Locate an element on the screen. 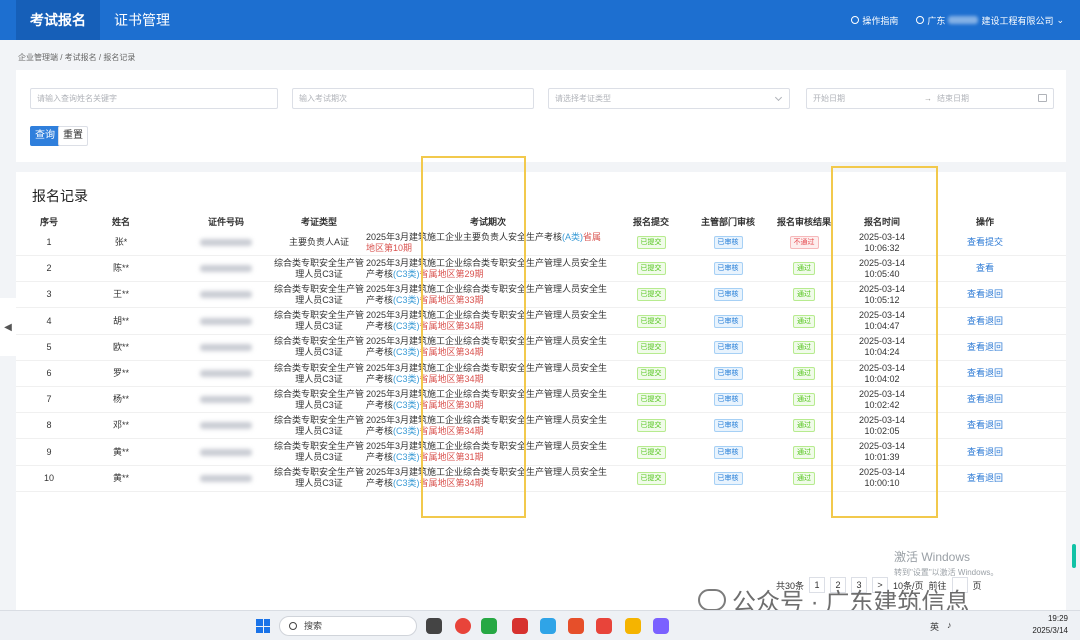 The image size is (1080, 640). chrome-icon is located at coordinates (463, 626).